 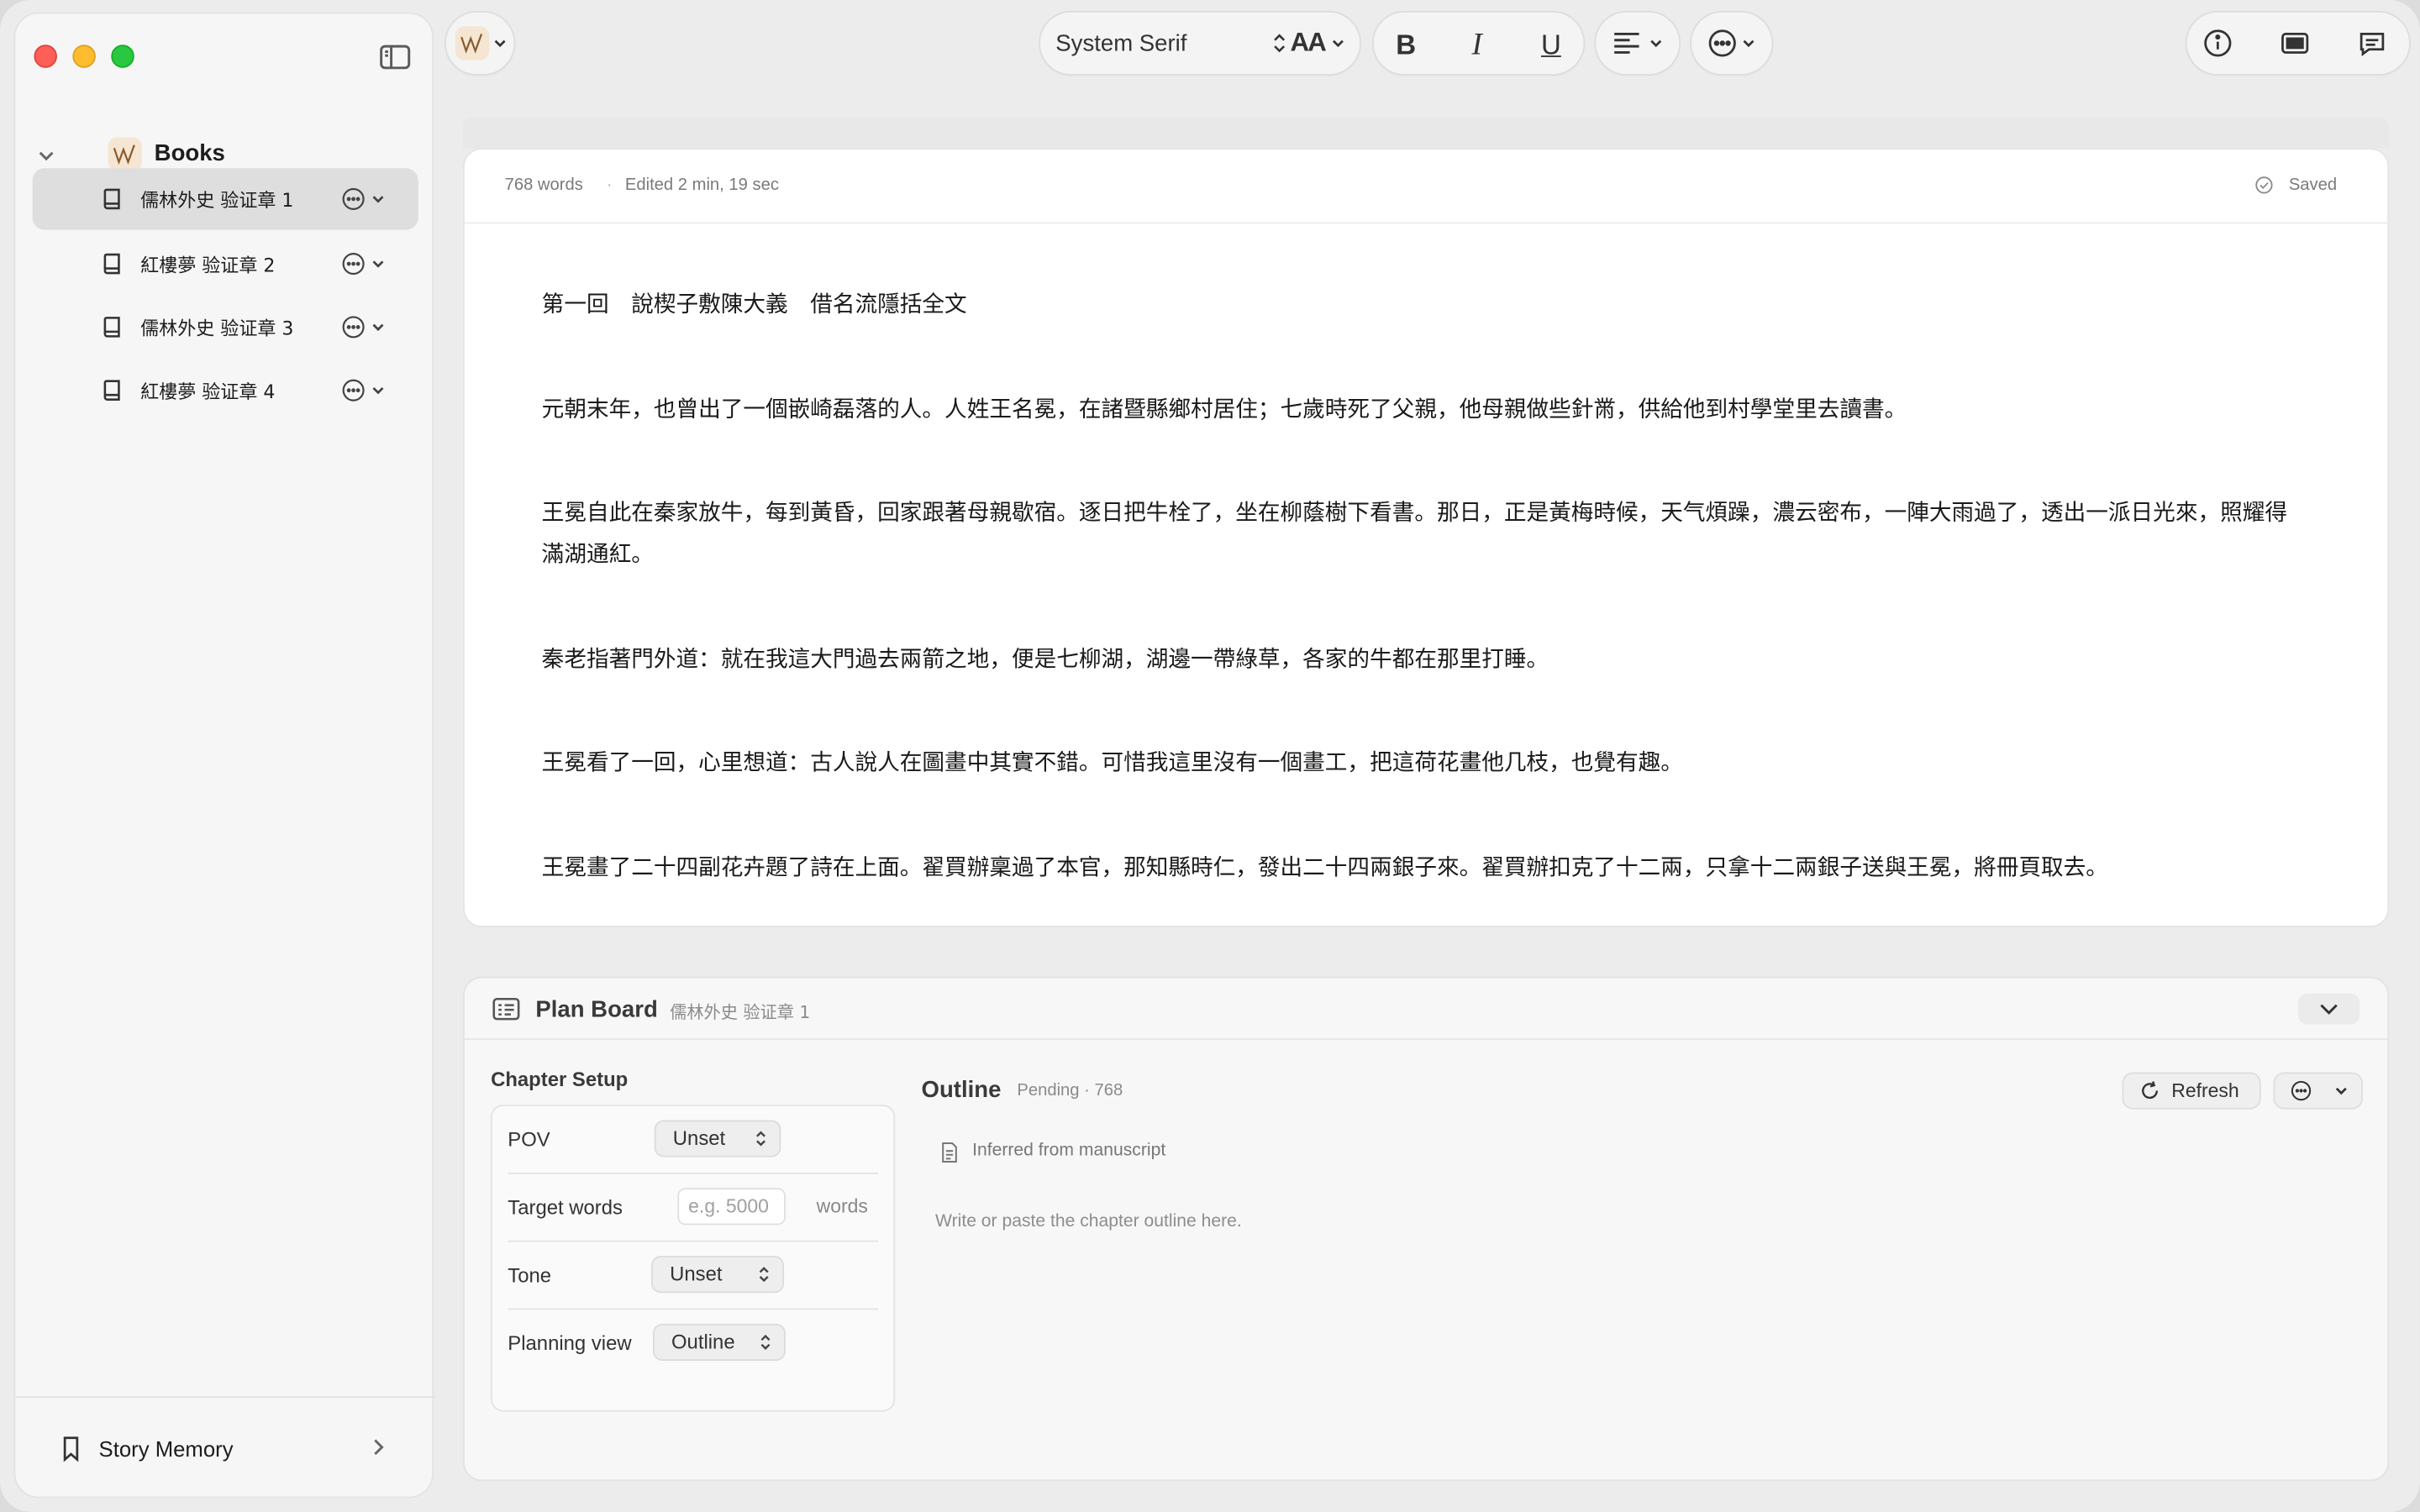 What do you see at coordinates (1426, 1009) in the screenshot?
I see `plan-board-header: Plan Board 儒林外史 验证章 1` at bounding box center [1426, 1009].